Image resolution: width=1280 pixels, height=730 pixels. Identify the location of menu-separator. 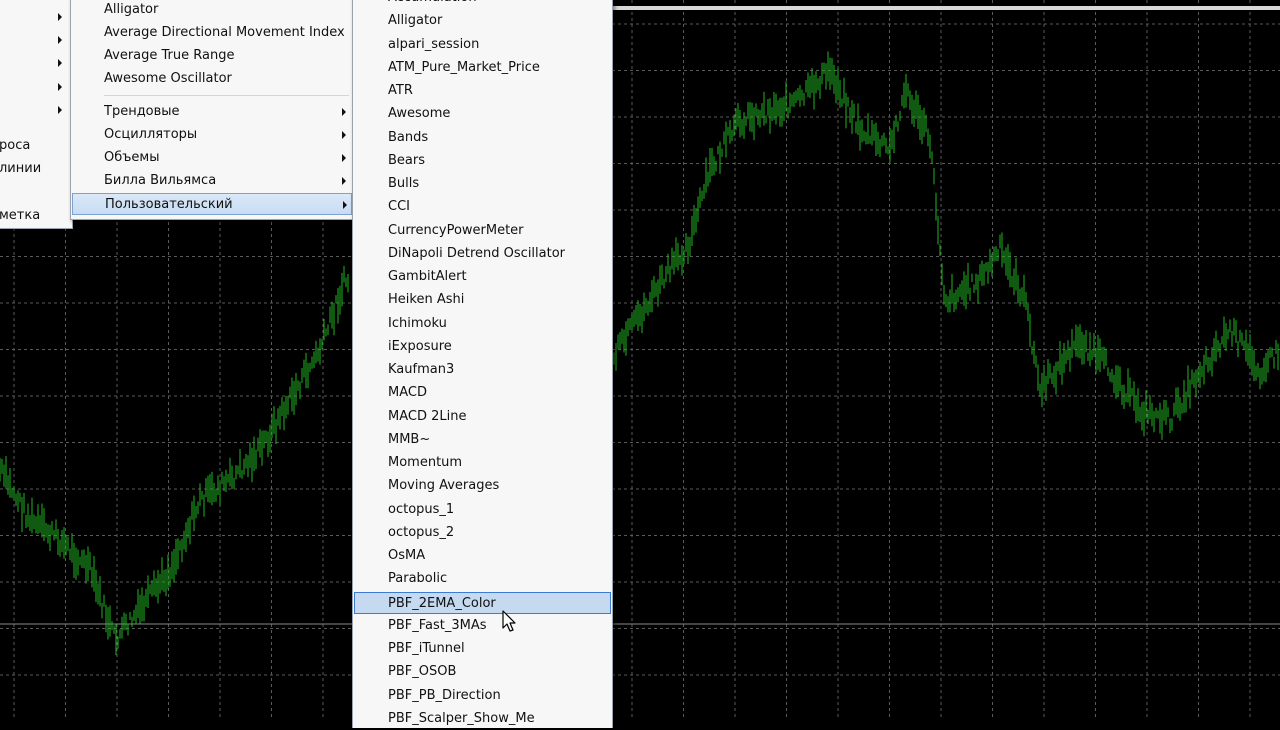
(226, 95).